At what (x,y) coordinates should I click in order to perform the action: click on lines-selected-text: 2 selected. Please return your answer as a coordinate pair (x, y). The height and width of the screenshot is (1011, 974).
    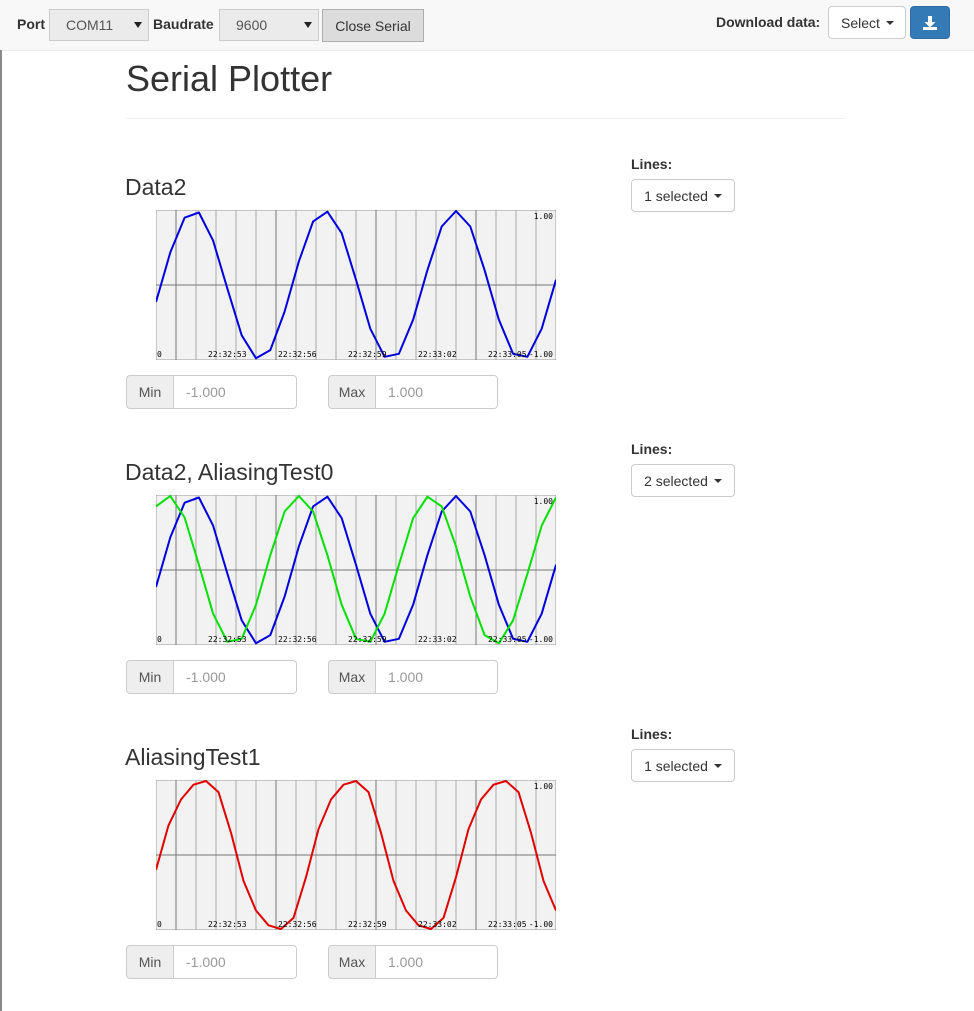
    Looking at the image, I should click on (676, 480).